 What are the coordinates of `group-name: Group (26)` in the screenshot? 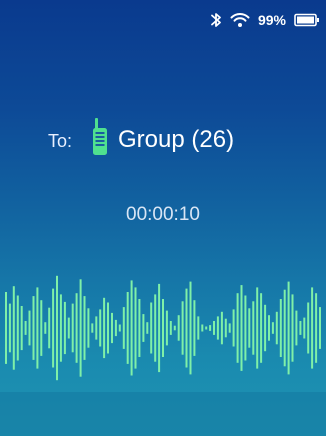 It's located at (176, 139).